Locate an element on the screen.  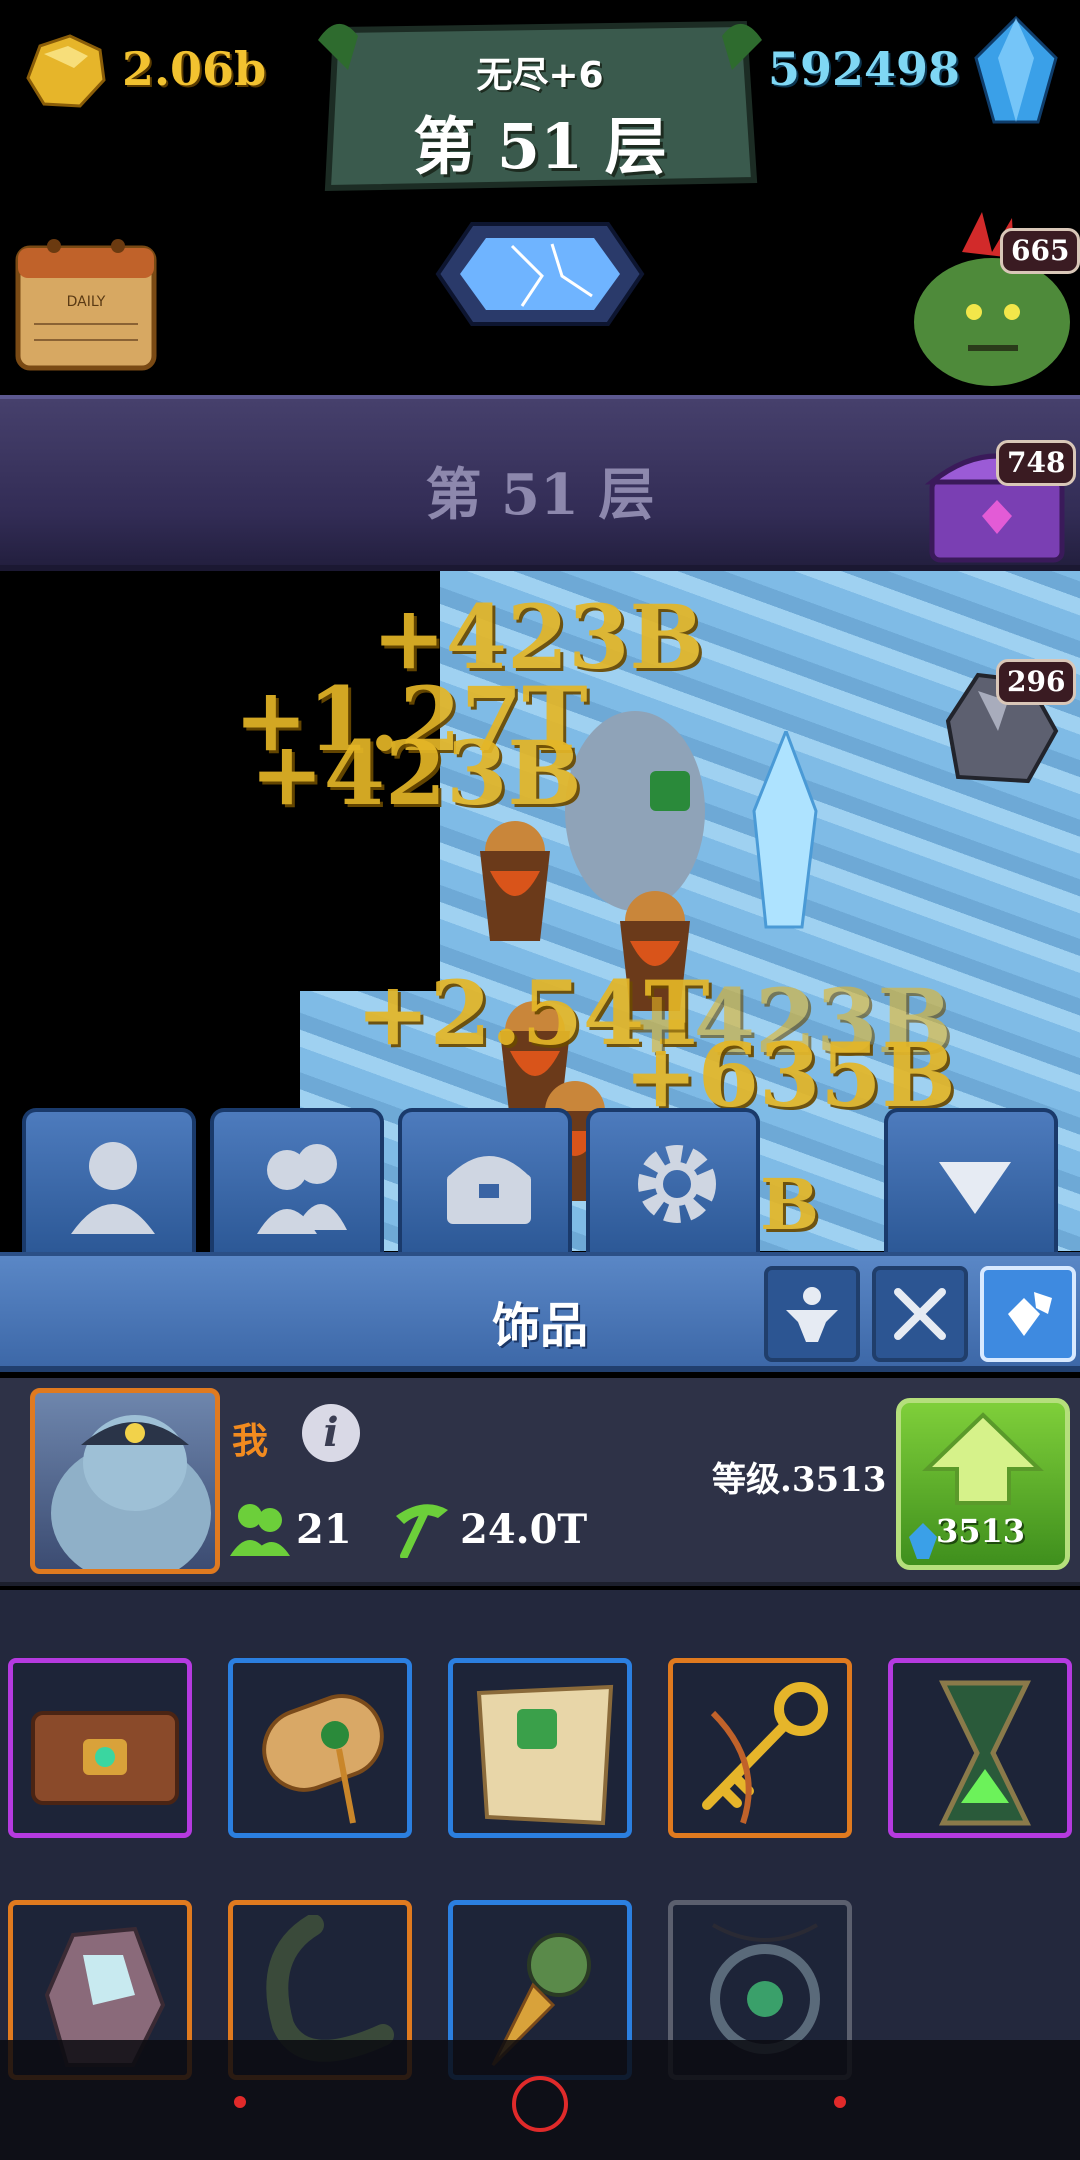
nav-home-button is located at coordinates (540, 2104).